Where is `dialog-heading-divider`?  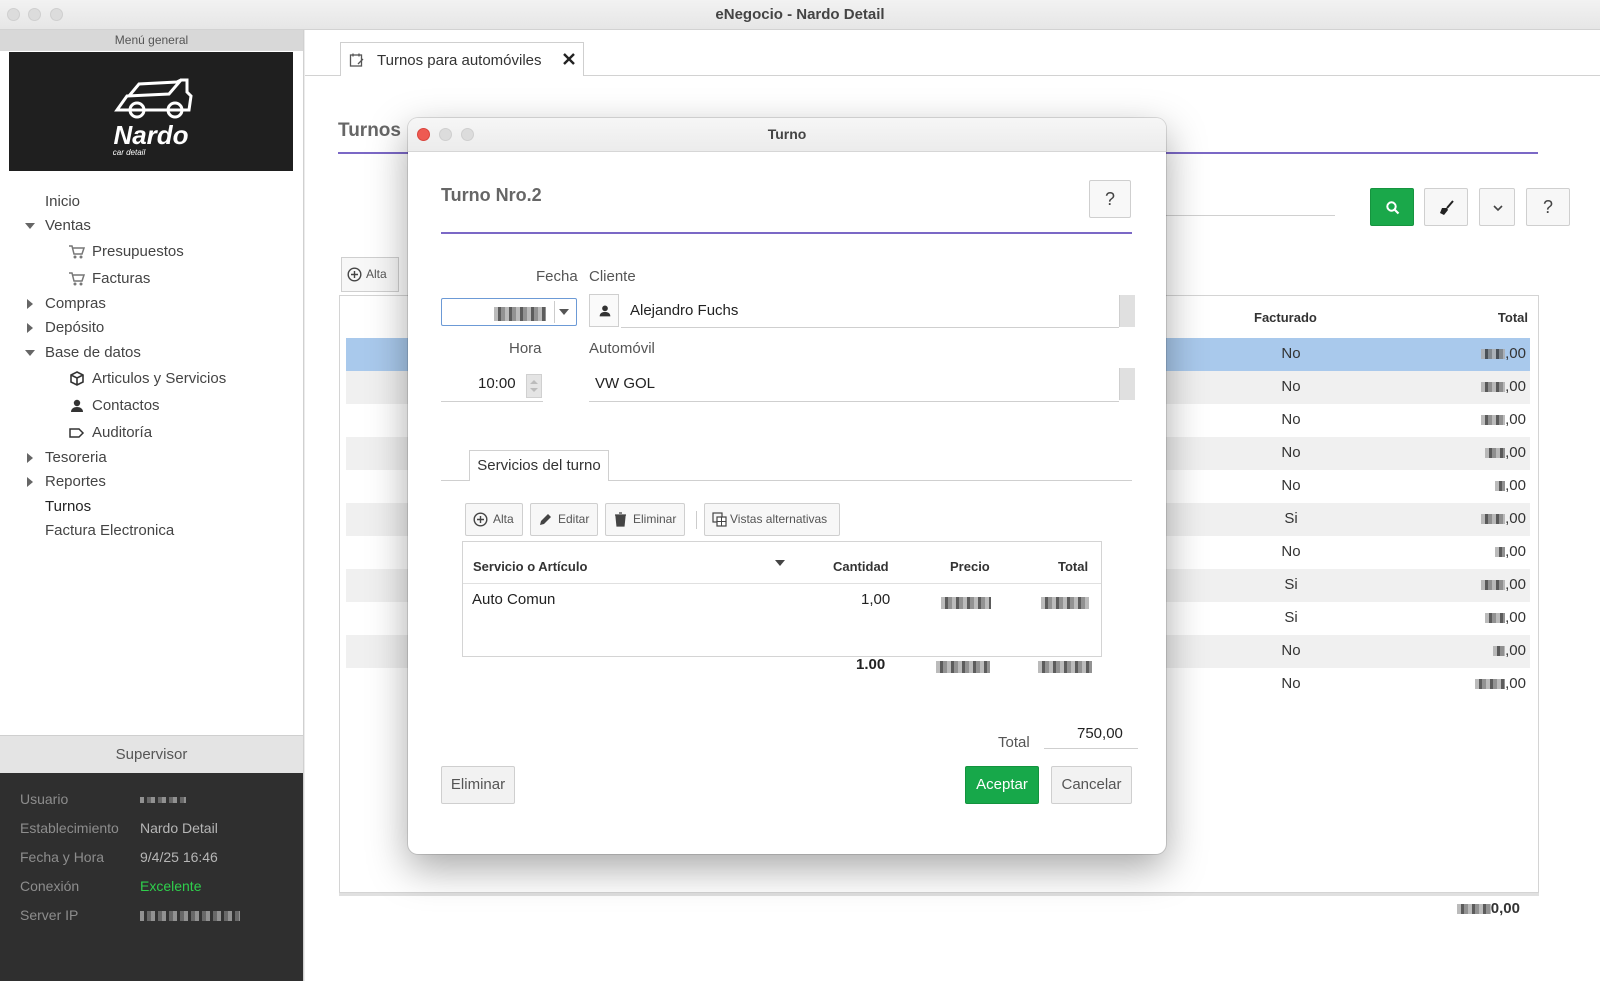
dialog-heading-divider is located at coordinates (786, 233).